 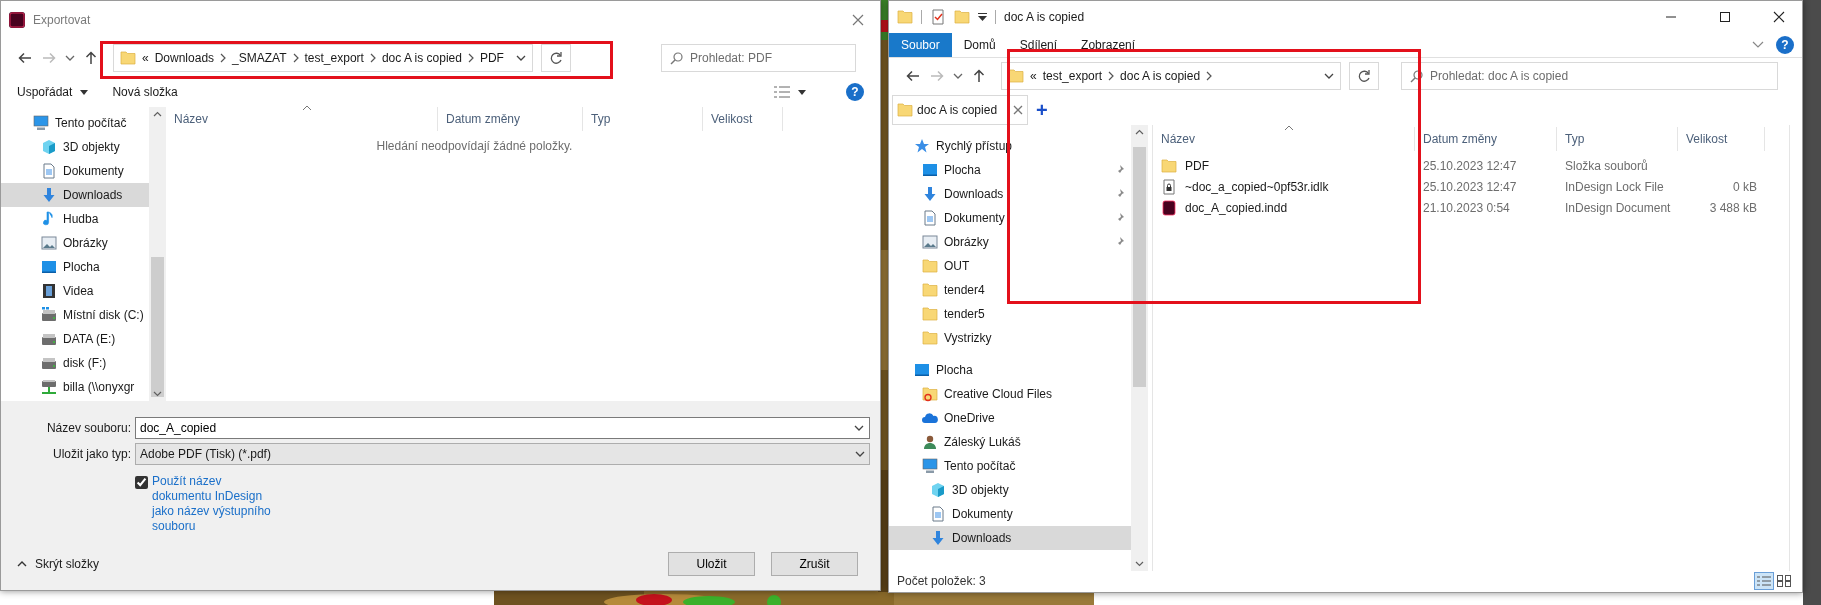 What do you see at coordinates (929, 265) in the screenshot?
I see `sidebar-item: OUT` at bounding box center [929, 265].